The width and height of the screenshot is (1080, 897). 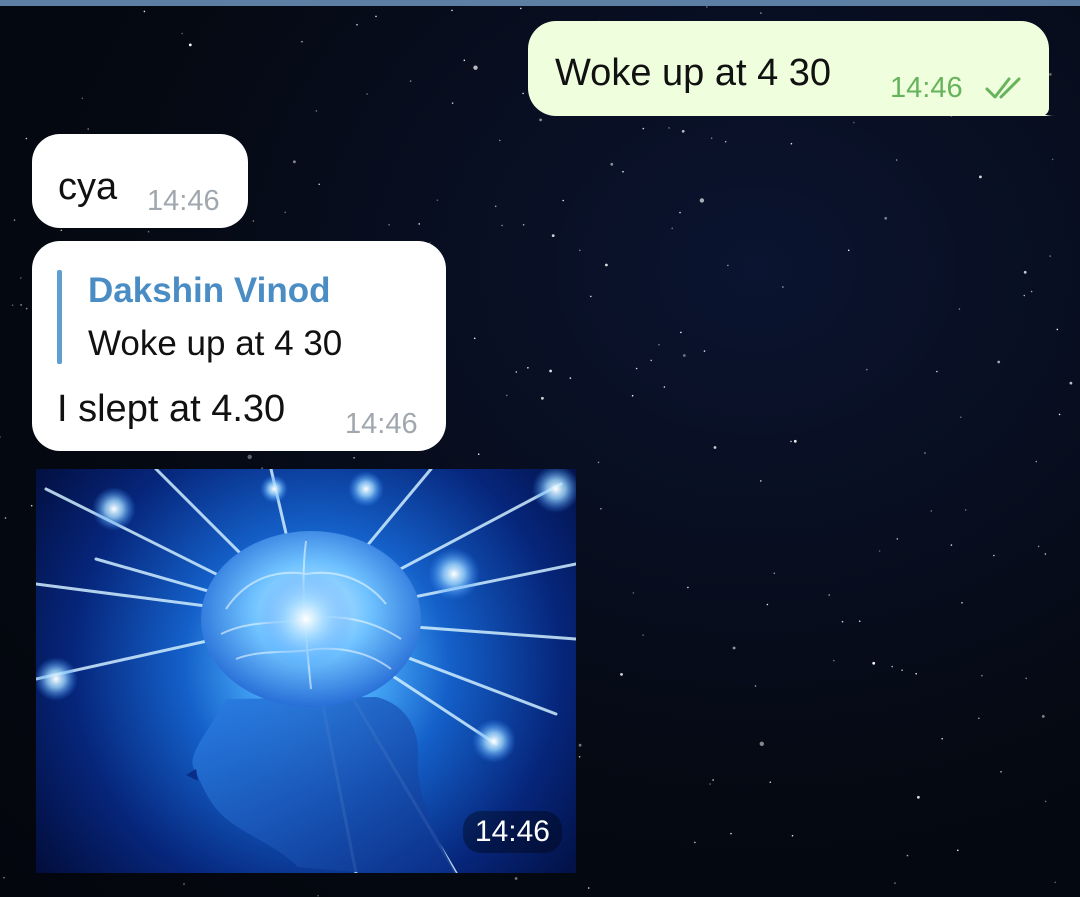 I want to click on message-text: I slept at 4.30, so click(x=171, y=409).